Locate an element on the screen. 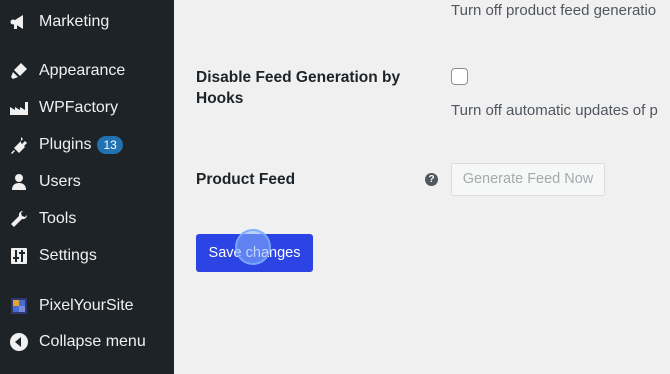 Image resolution: width=670 pixels, height=374 pixels. product-feed-label: Product Feed is located at coordinates (246, 179).